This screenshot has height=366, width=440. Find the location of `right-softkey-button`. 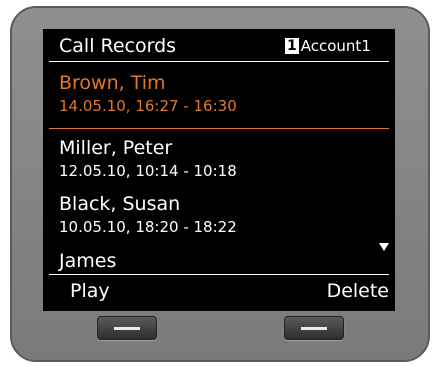

right-softkey-button is located at coordinates (314, 328).